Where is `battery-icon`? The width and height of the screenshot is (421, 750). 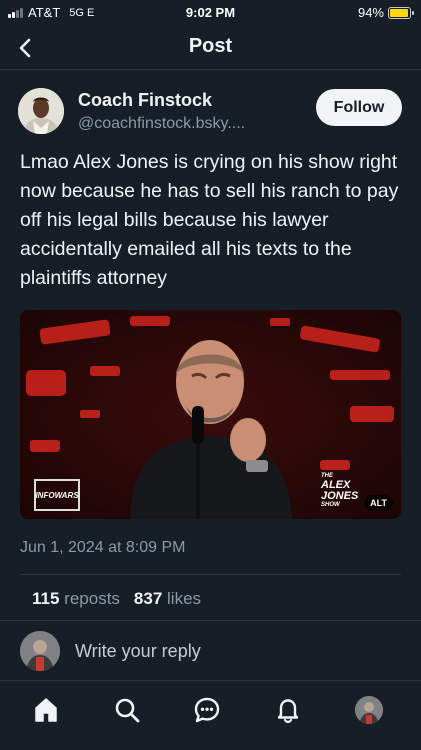 battery-icon is located at coordinates (401, 12).